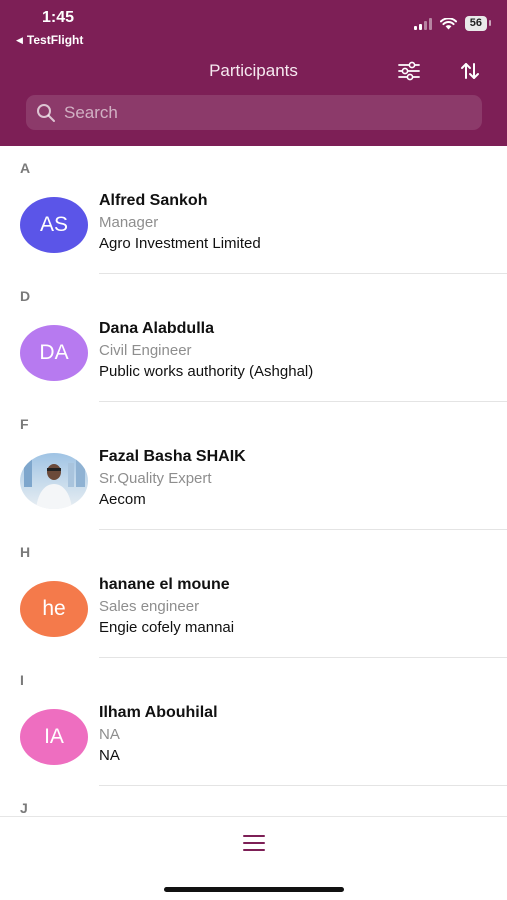 The image size is (507, 900). I want to click on back-to-app-link: ◀ TestFlight, so click(49, 40).